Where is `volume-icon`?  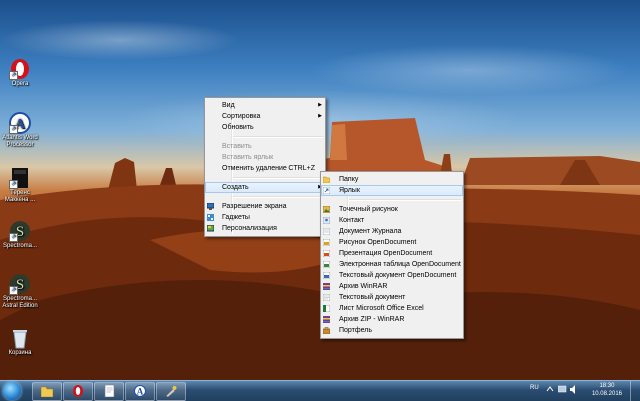 volume-icon is located at coordinates (574, 389).